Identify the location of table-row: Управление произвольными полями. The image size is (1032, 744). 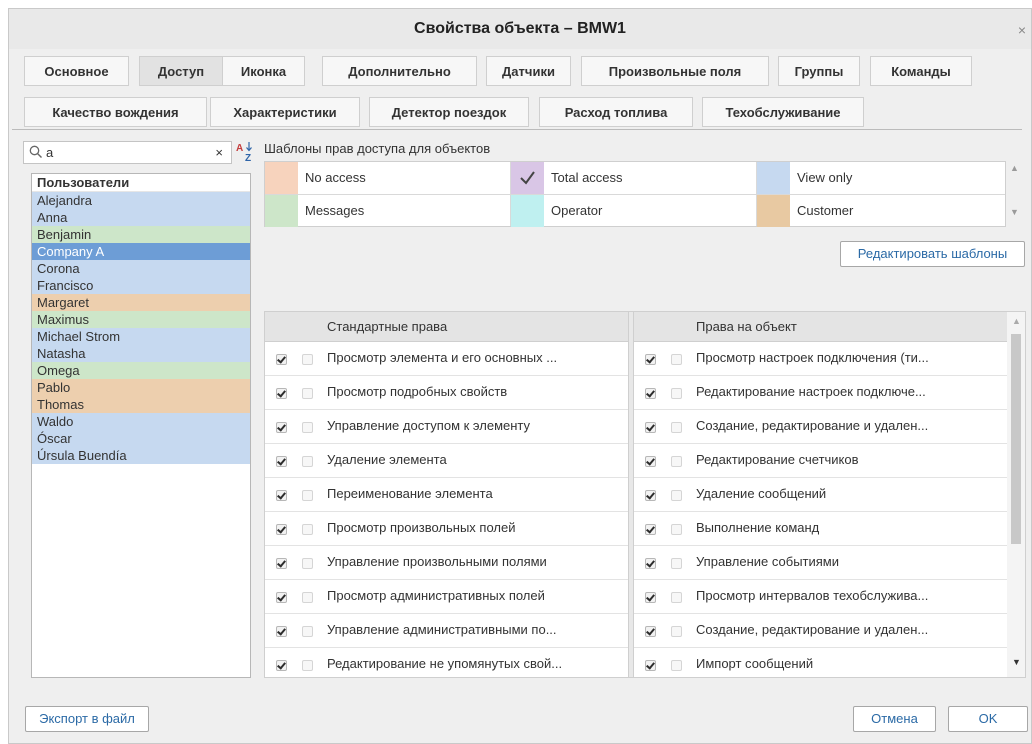
(447, 563).